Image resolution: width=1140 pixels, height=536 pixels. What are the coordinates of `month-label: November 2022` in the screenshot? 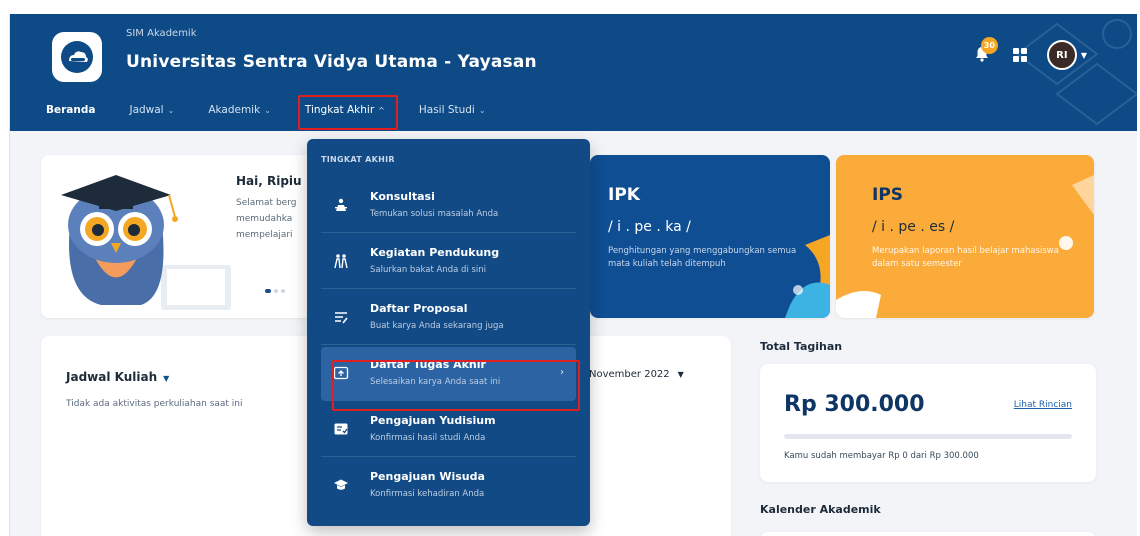 It's located at (629, 374).